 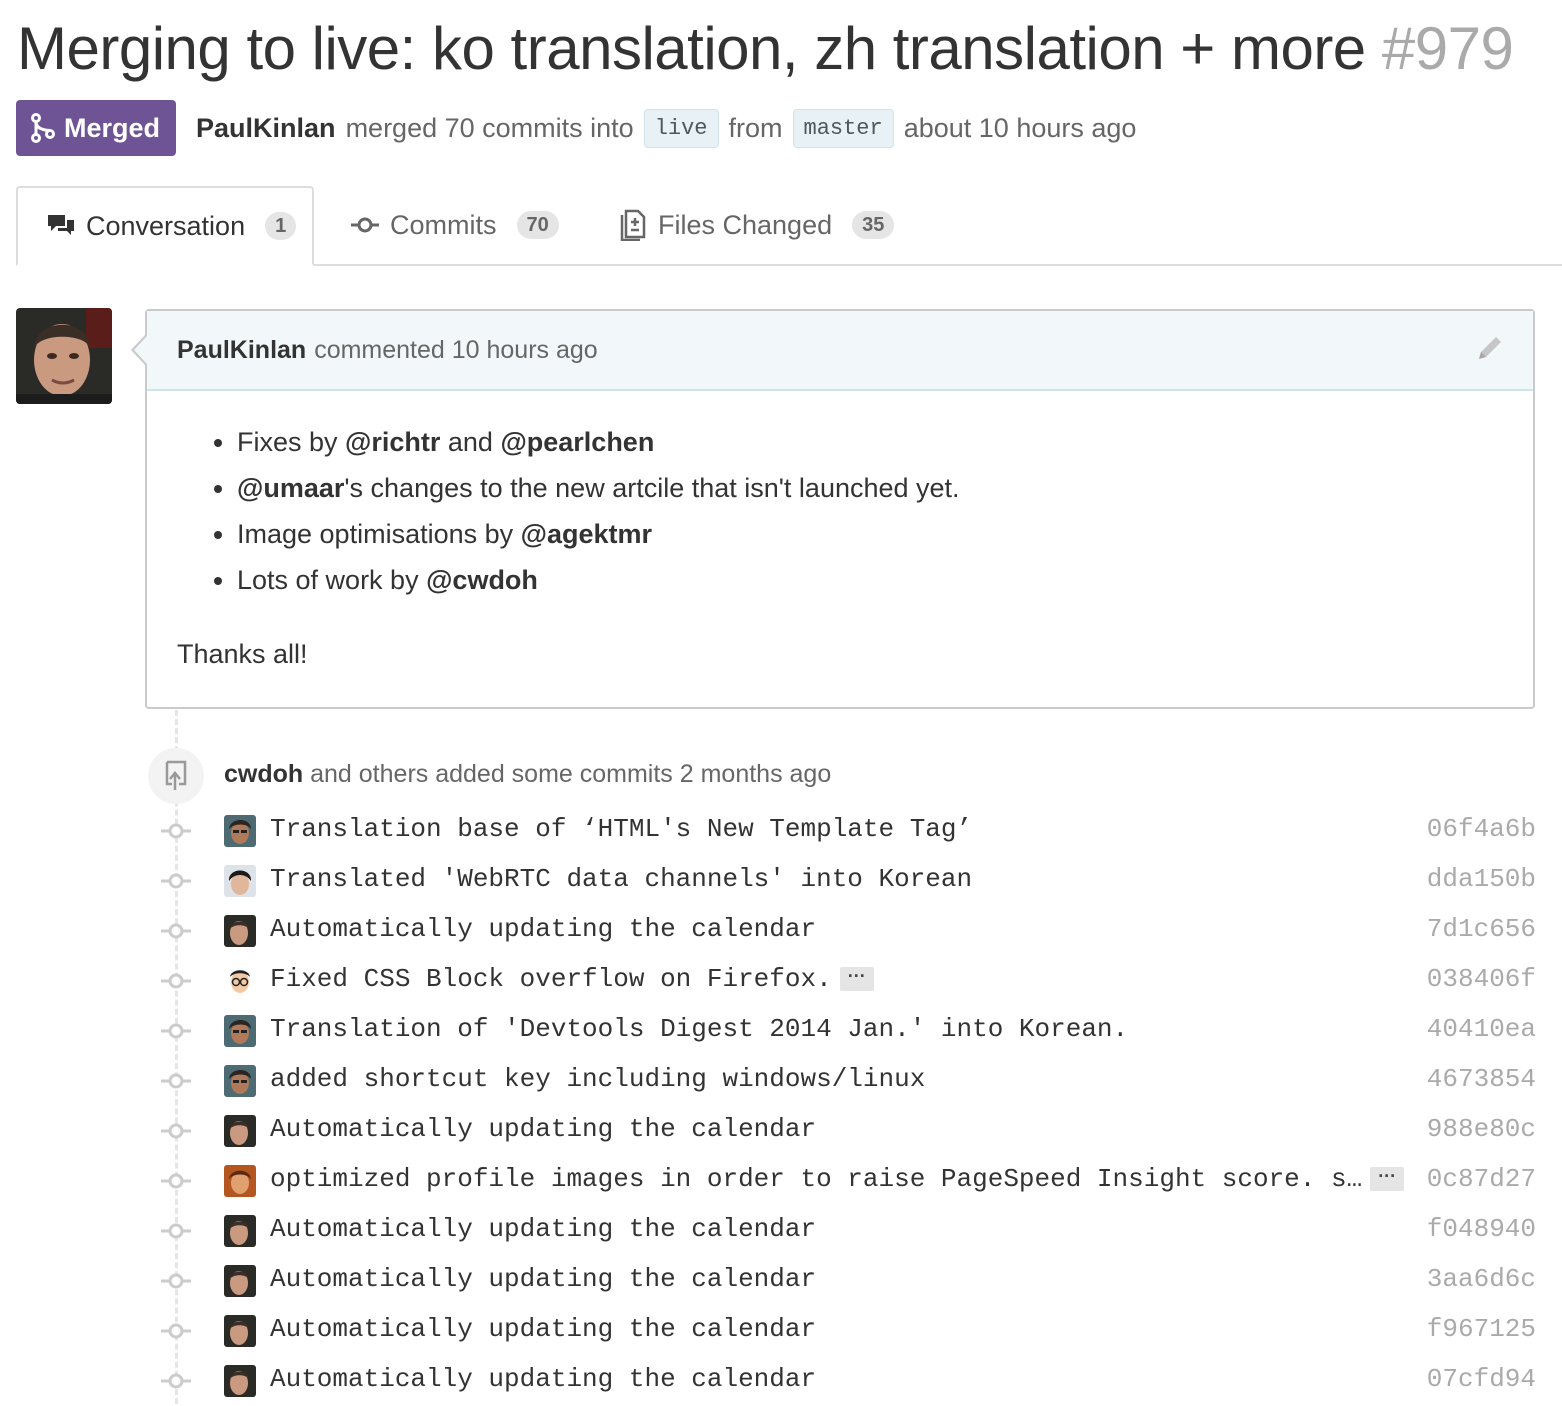 I want to click on commit-sha-link: f967125, so click(x=1481, y=1329).